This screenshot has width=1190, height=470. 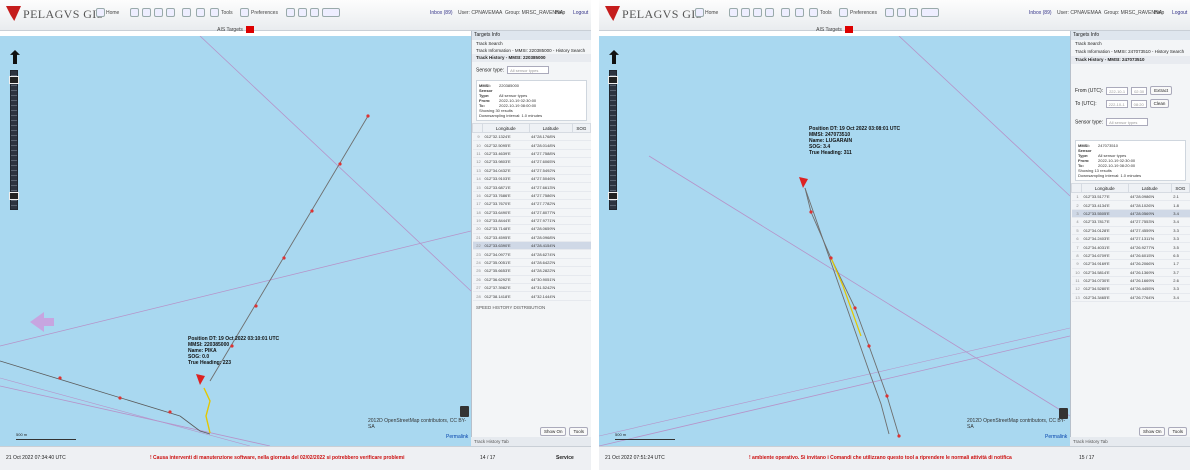 I want to click on table-row: 8 012°34.6709'E 44°26.6015'N 6.5, so click(x=1130, y=256).